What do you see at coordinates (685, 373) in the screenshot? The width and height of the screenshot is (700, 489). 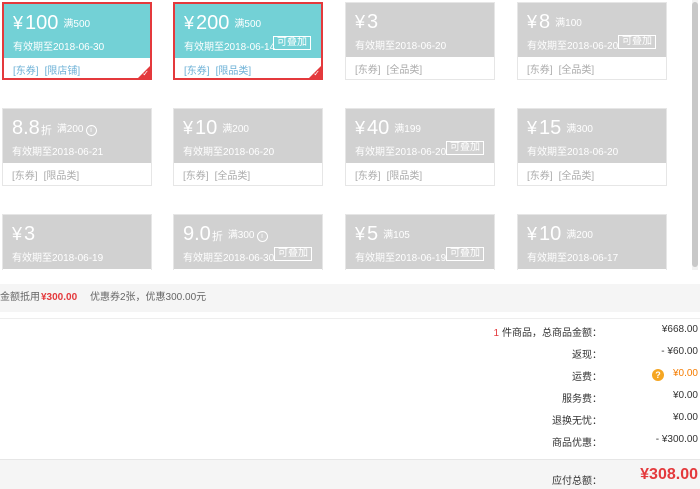 I see `shipping-value: ¥0.00` at bounding box center [685, 373].